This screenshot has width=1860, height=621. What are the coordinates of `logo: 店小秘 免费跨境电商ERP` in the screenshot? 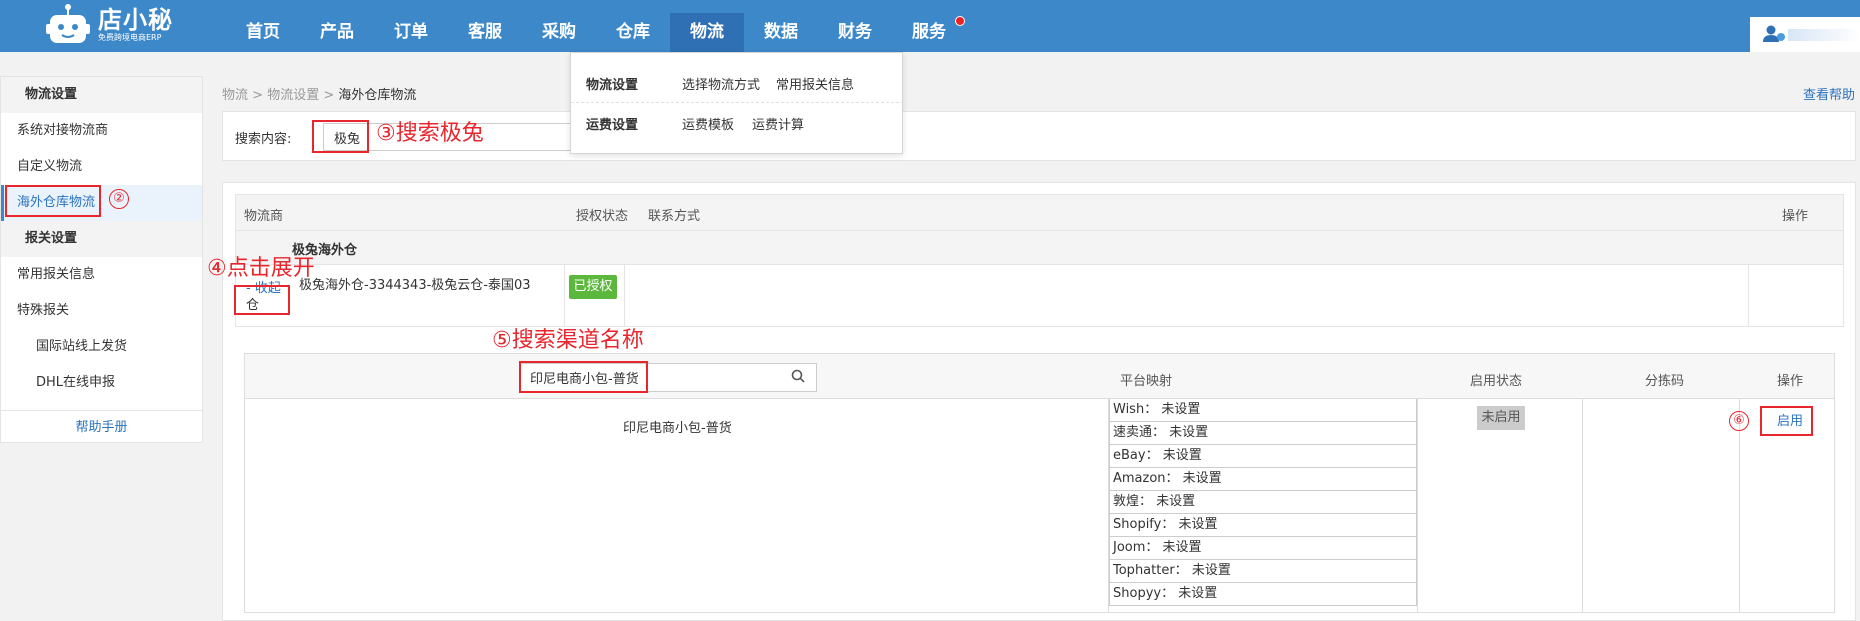 It's located at (108, 25).